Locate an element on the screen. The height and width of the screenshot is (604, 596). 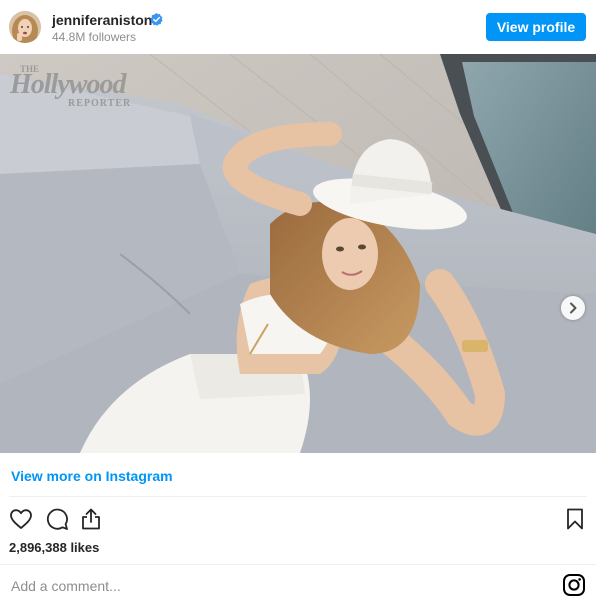
chevron-right-icon is located at coordinates (573, 308).